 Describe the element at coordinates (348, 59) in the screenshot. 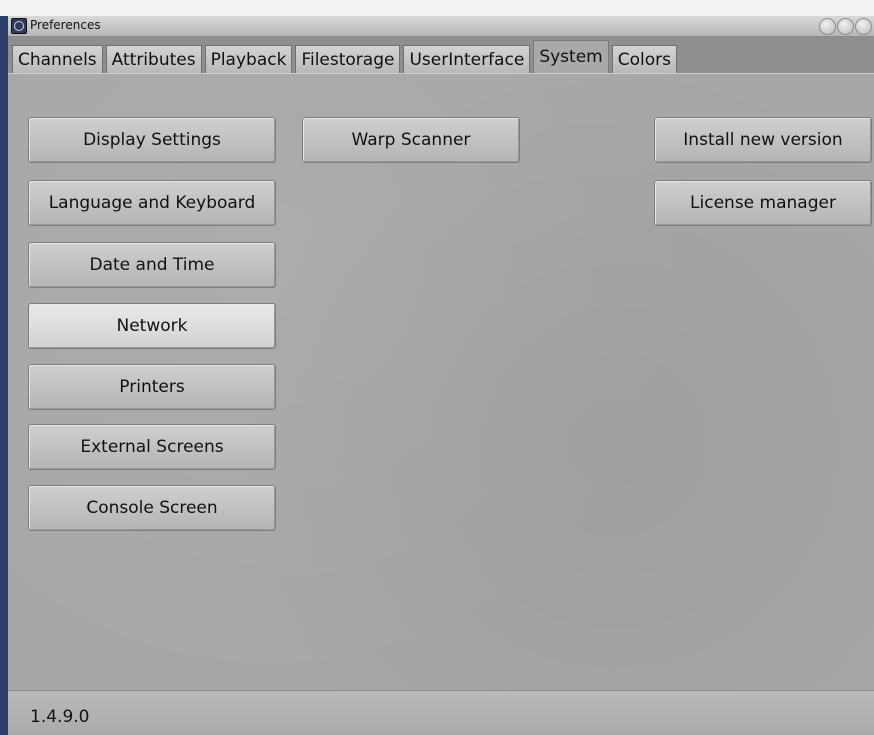

I see `tab-filestorage: Filestorage` at that location.